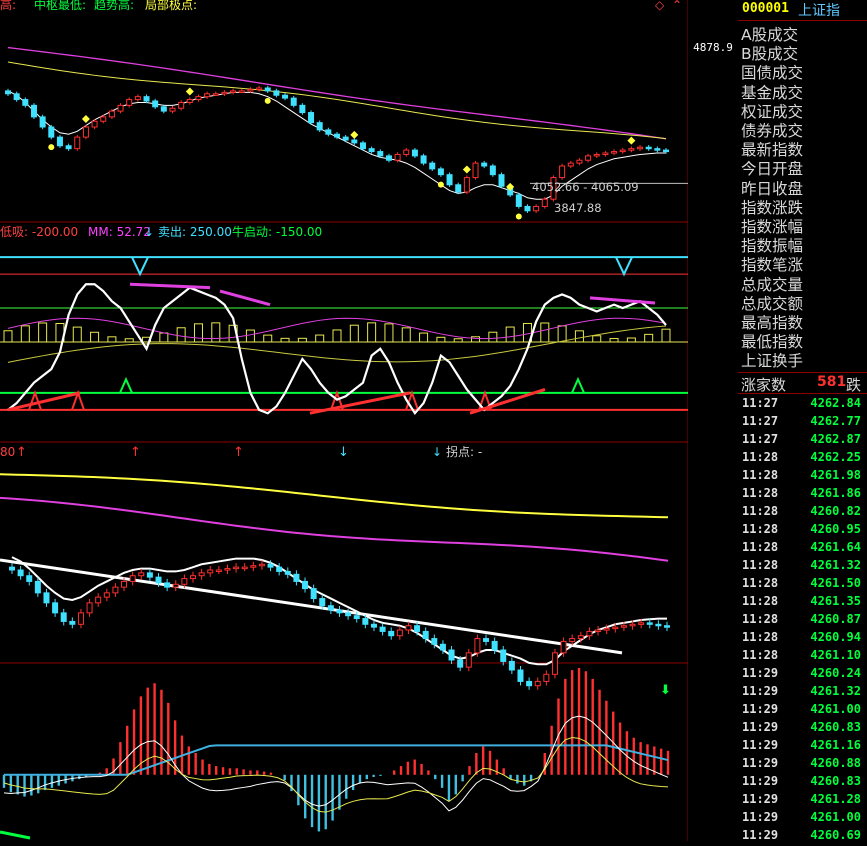 This screenshot has height=846, width=867. I want to click on tick-row: 11:29 4261.16, so click(802, 747).